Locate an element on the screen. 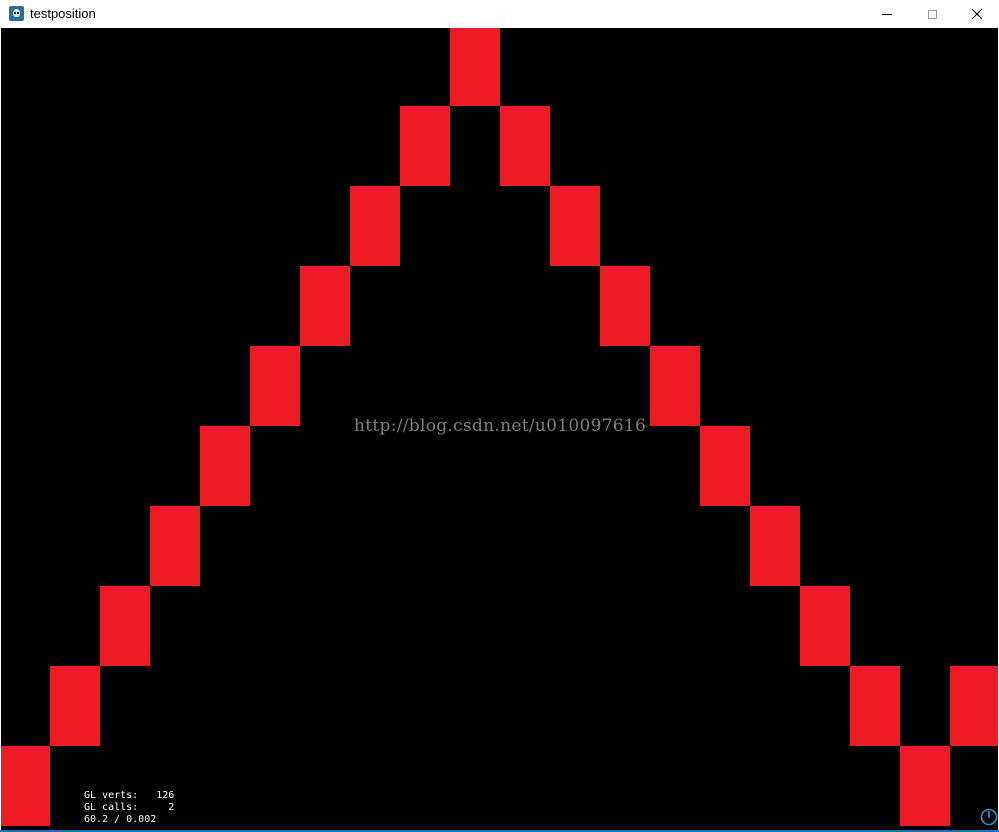 This screenshot has width=999, height=832. watermark-text: http://blog.csdn.net/u010097616 is located at coordinates (500, 426).